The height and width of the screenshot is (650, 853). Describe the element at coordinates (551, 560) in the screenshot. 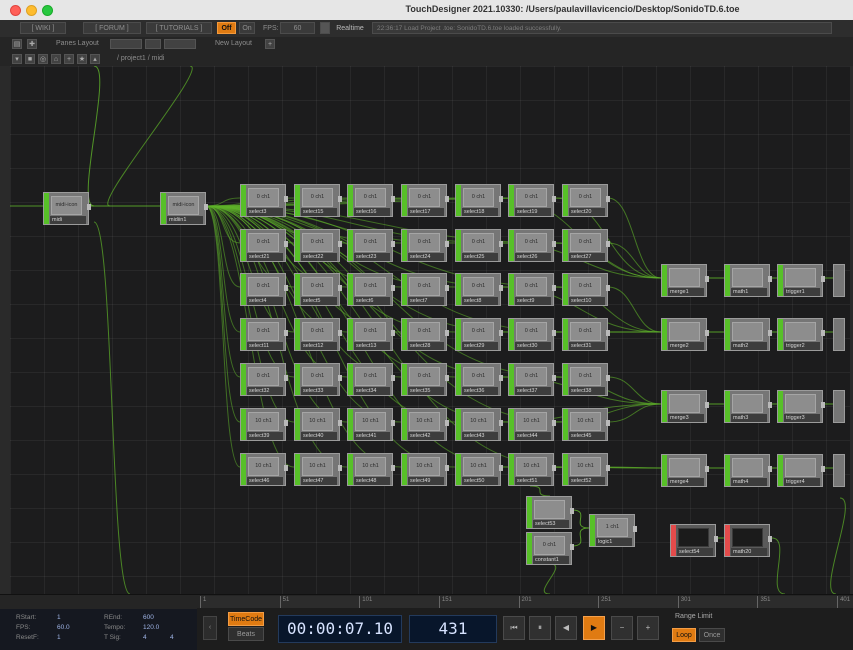

I see `operator-name: constant1` at that location.